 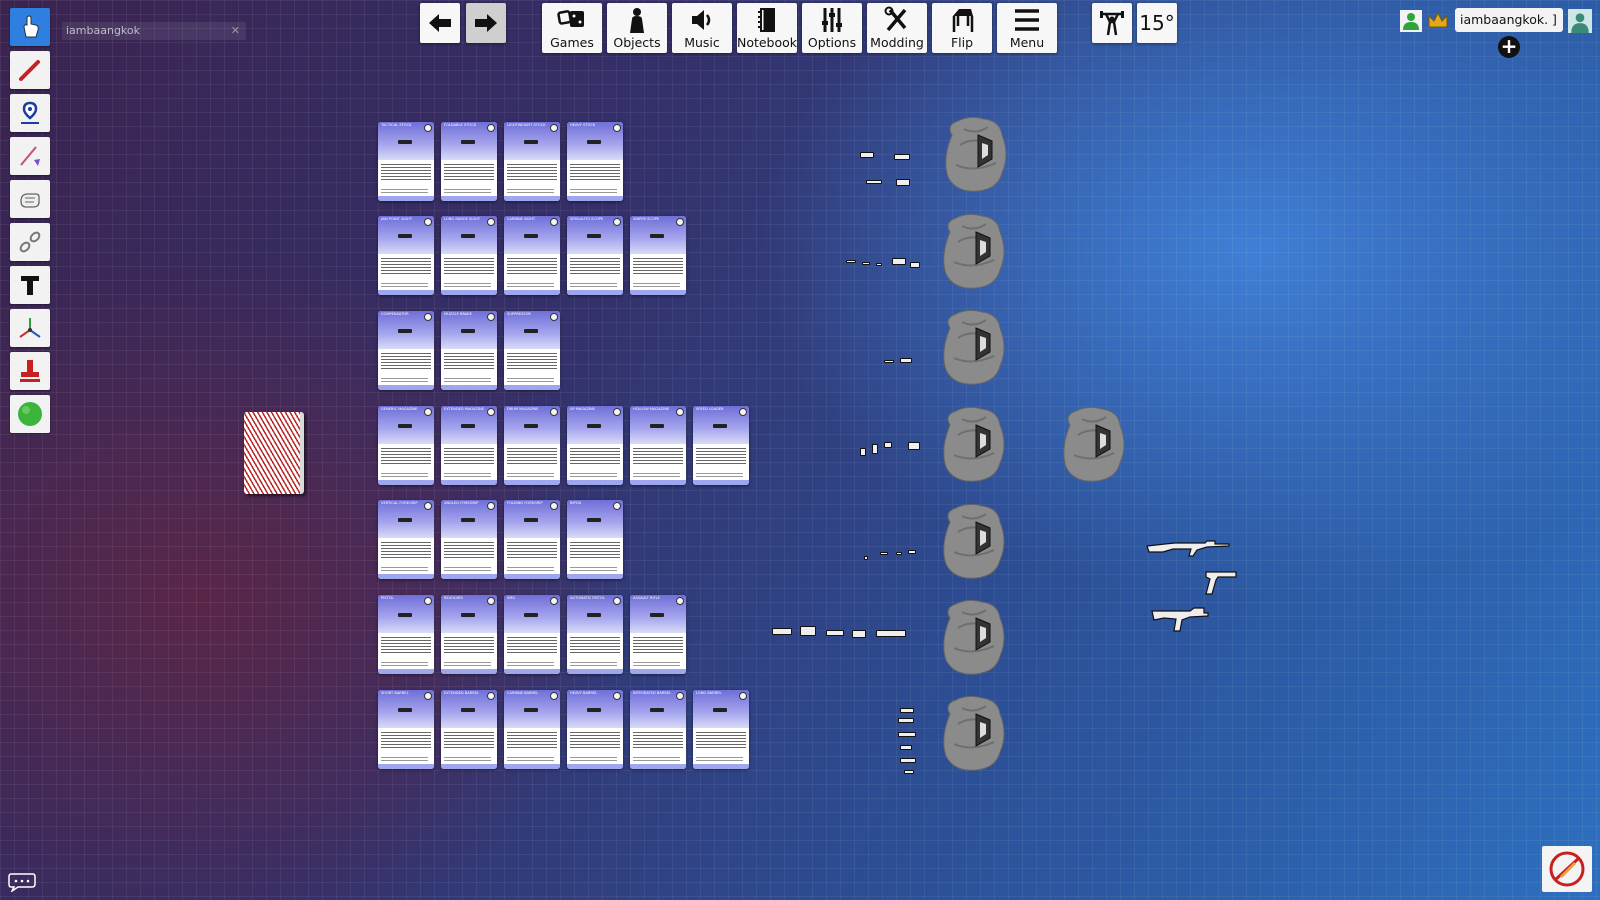 I want to click on modding-button: Modding, so click(x=897, y=28).